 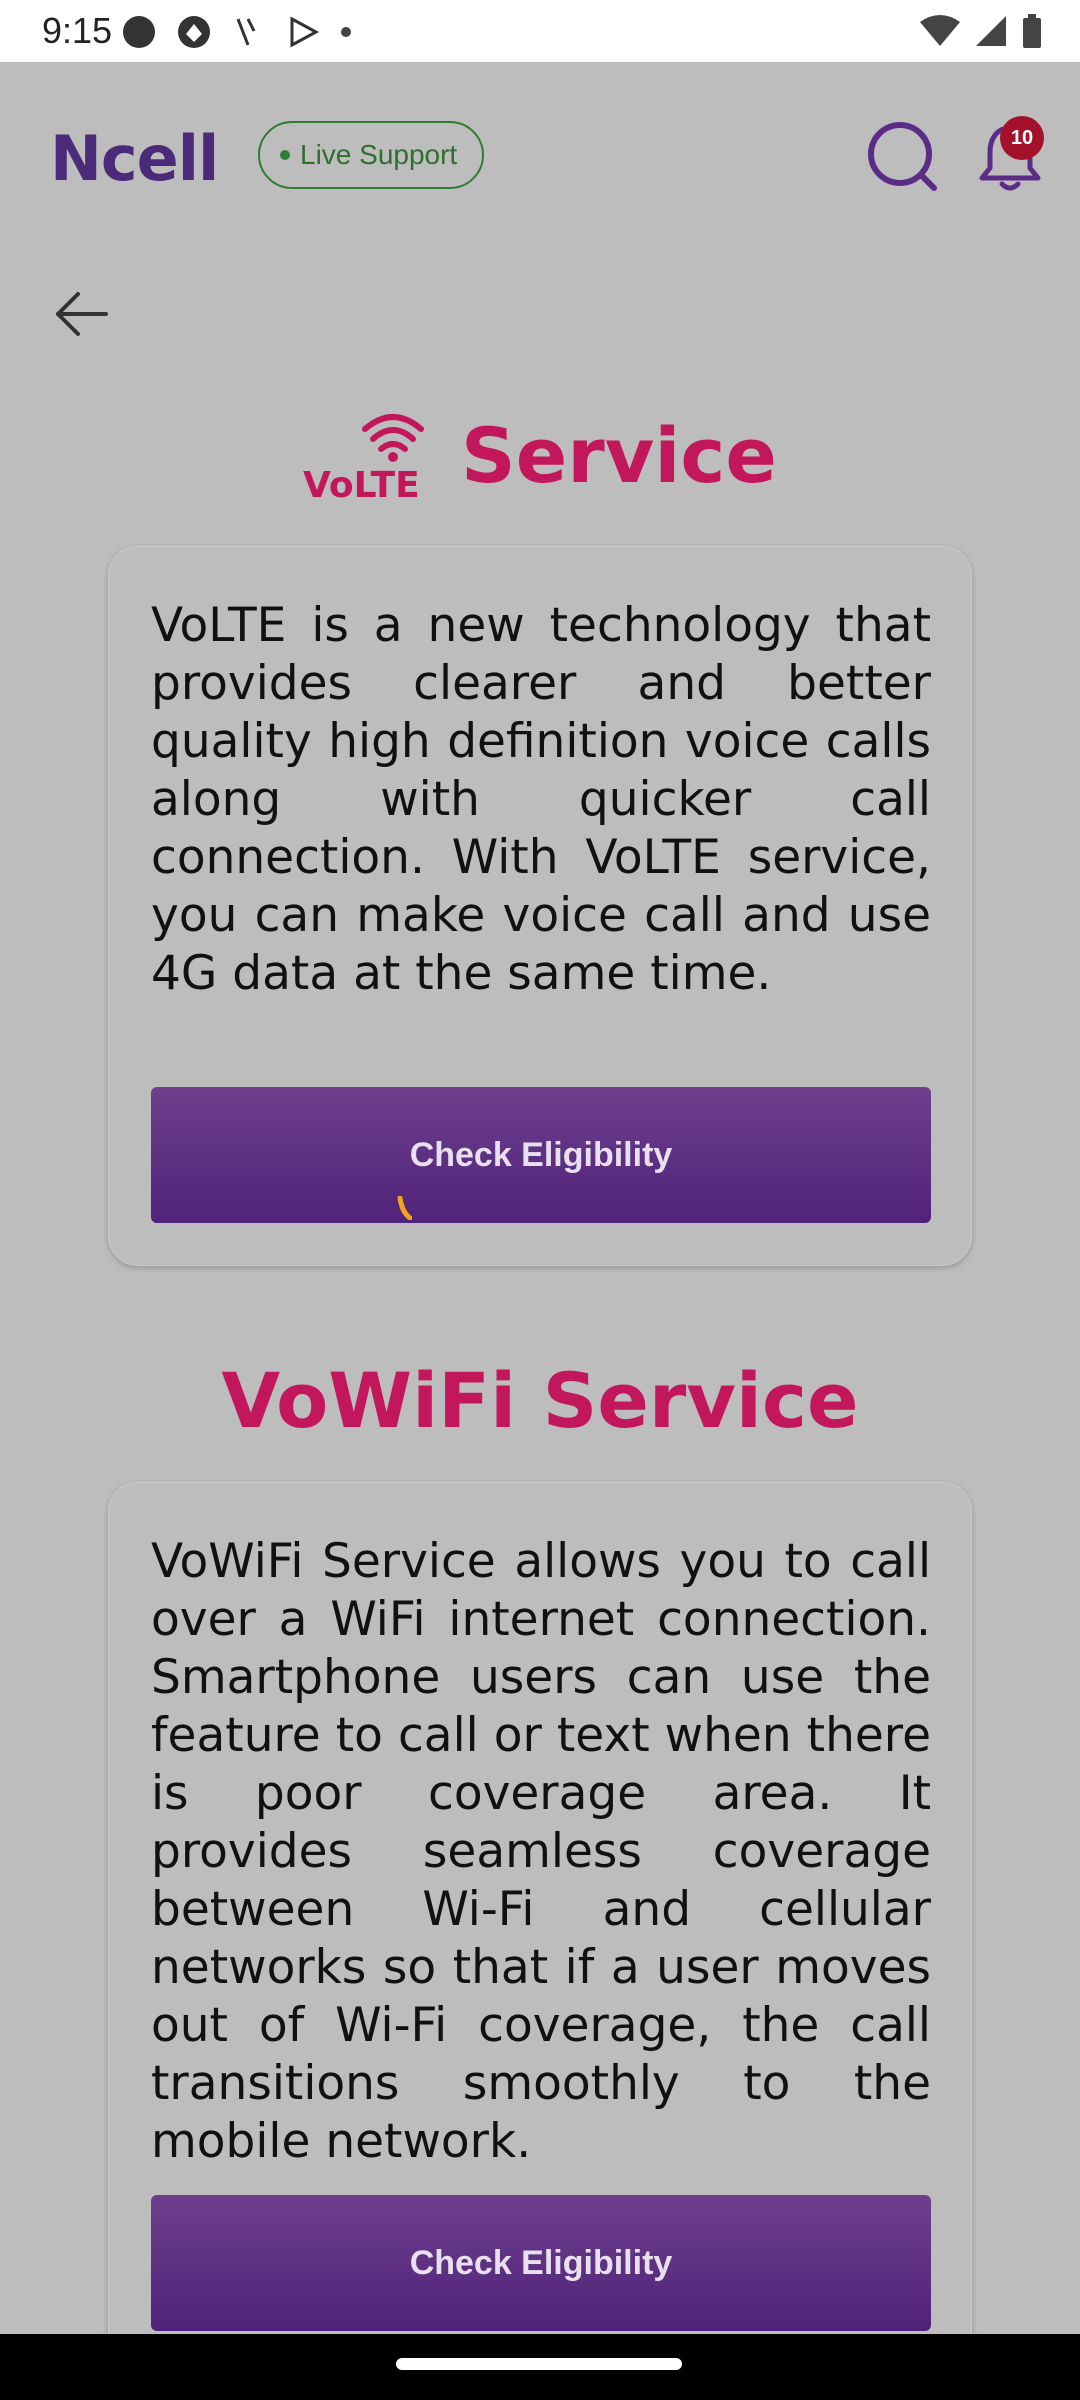 What do you see at coordinates (194, 32) in the screenshot?
I see `browser-icon` at bounding box center [194, 32].